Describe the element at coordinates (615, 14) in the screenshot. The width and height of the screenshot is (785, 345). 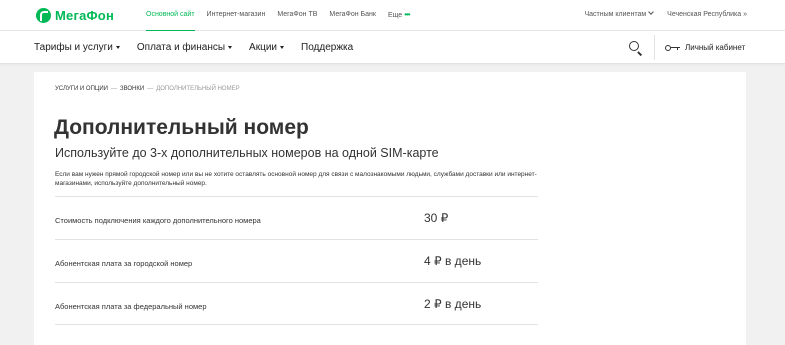
I see `client-type-label: Частным клиентам` at that location.